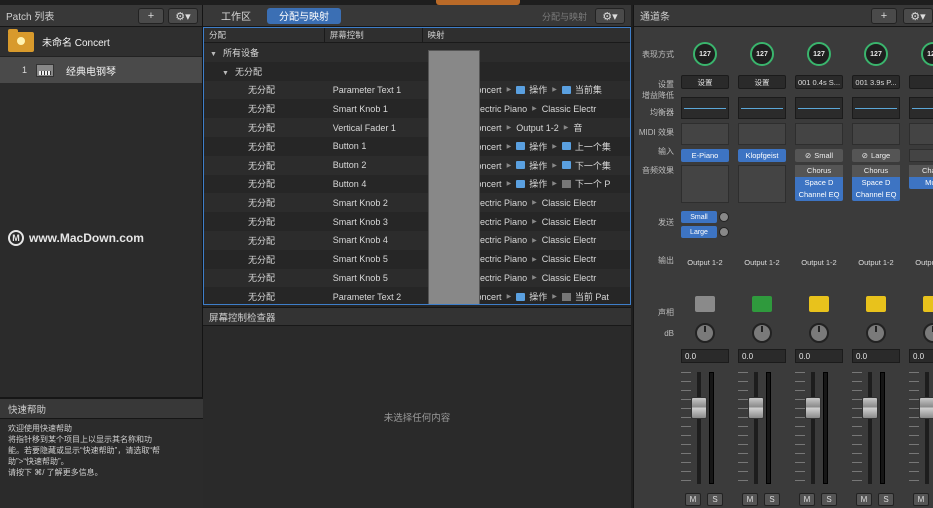 The width and height of the screenshot is (933, 508). I want to click on group-row-unassigned: ▼ 无分配, so click(417, 71).